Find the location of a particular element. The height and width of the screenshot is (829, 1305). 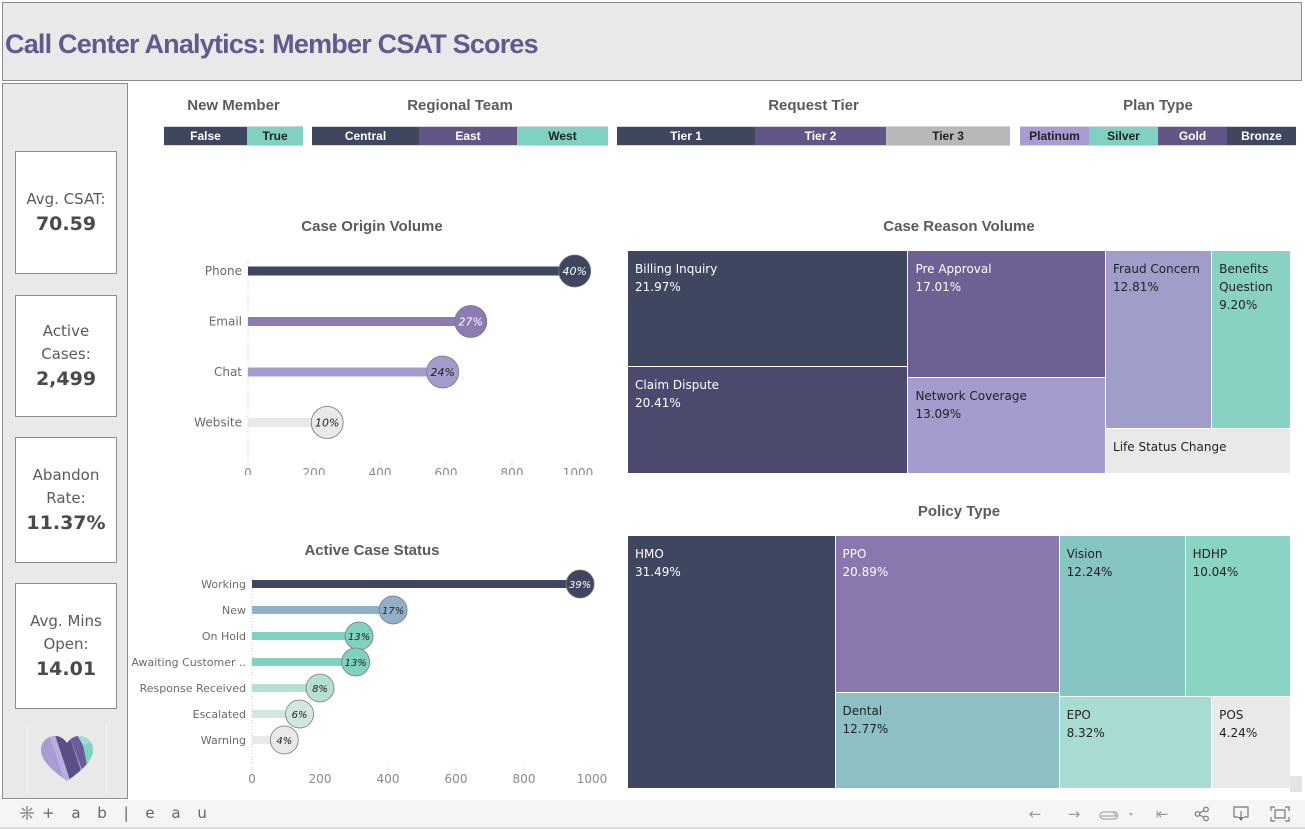

tile-label: Vision is located at coordinates (1084, 554).